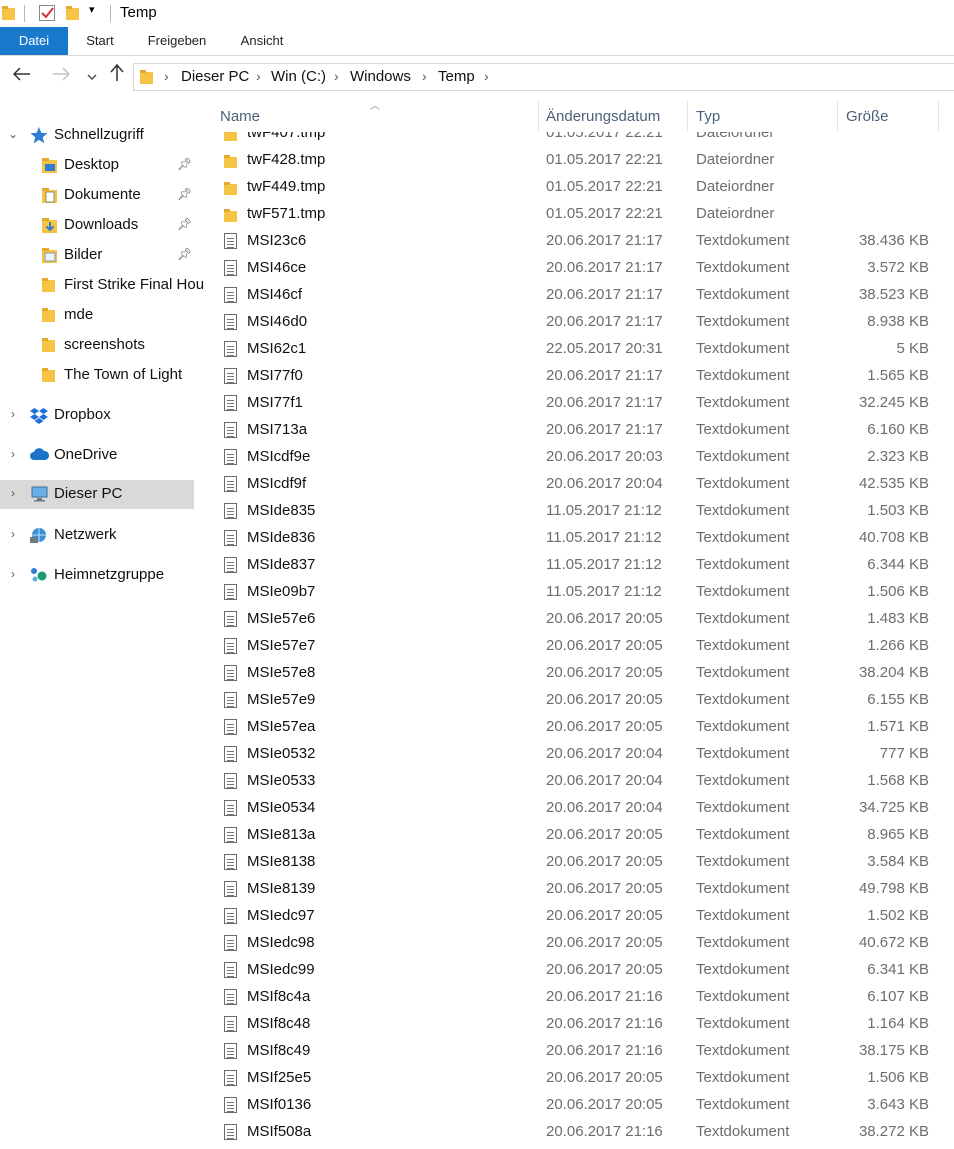 The height and width of the screenshot is (1149, 954). I want to click on sidebar-item-desktop: Desktop 📌︎, so click(97, 165).